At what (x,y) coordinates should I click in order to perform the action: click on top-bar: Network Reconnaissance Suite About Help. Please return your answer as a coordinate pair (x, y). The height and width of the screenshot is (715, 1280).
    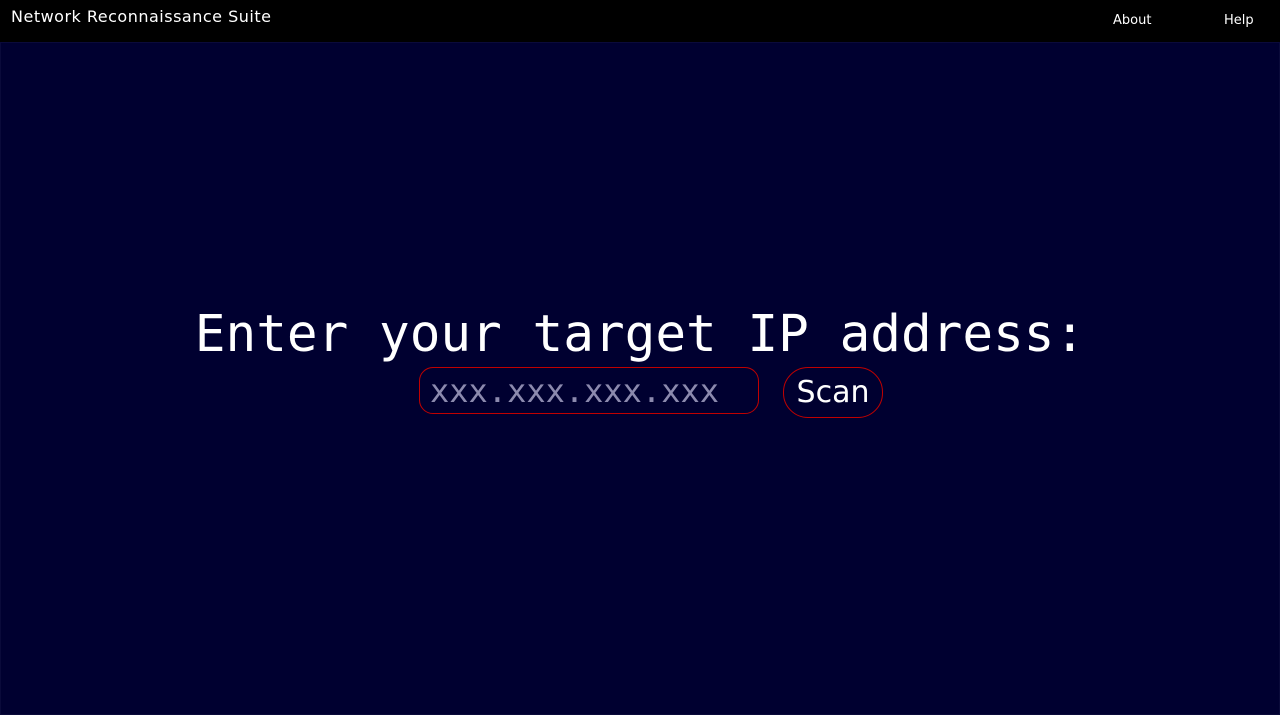
    Looking at the image, I should click on (640, 21).